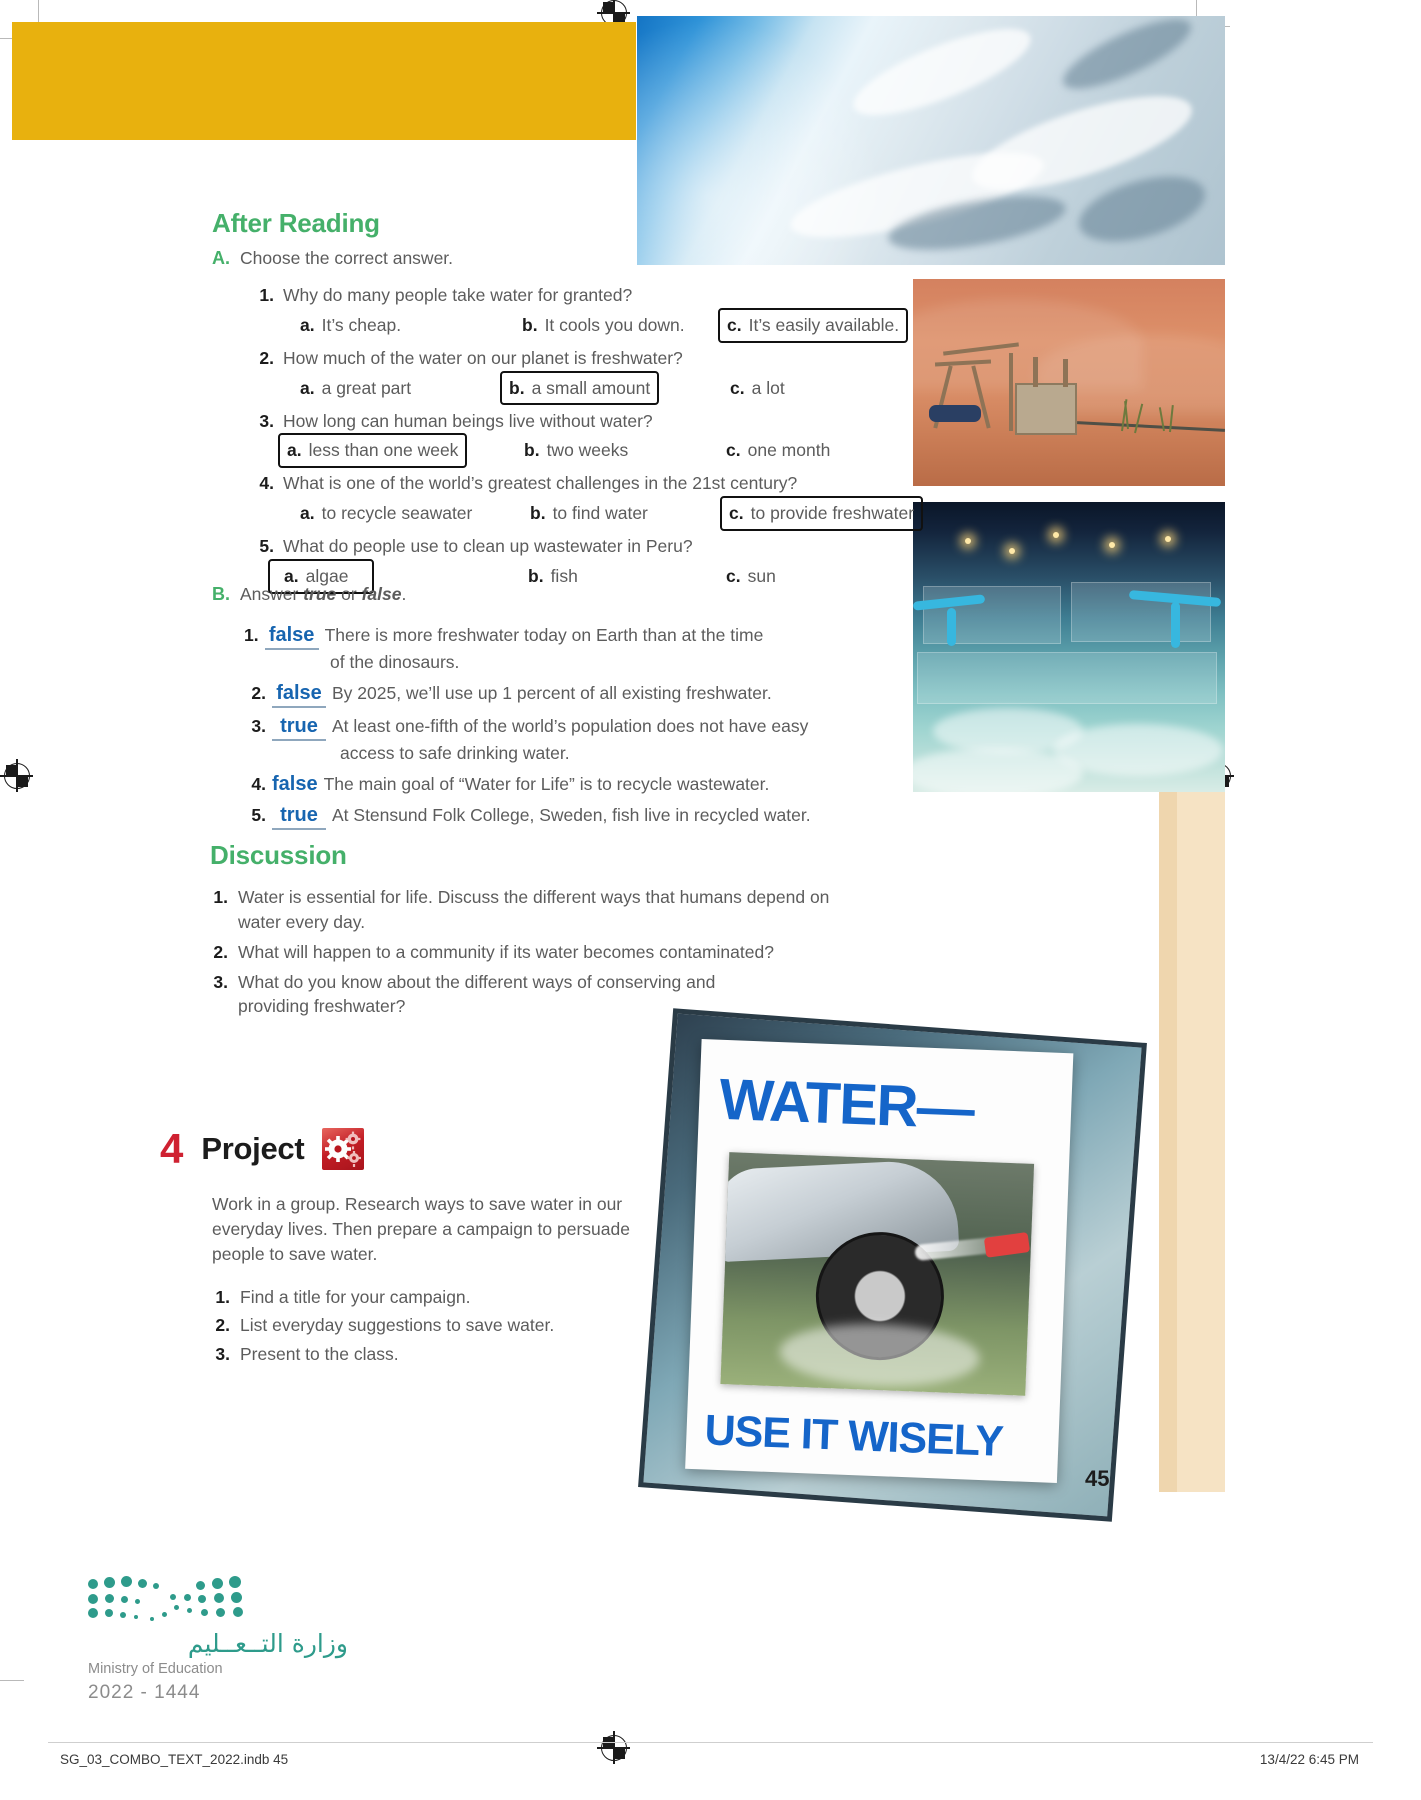 The image size is (1421, 1800). Describe the element at coordinates (386, 513) in the screenshot. I see `question-4-option-a: a. to recycle seawater` at that location.